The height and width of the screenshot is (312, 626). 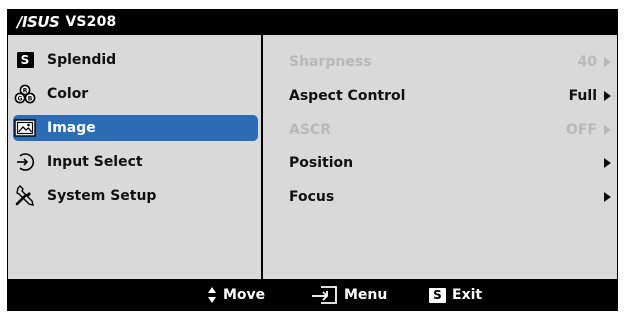 I want to click on up-down-arrows-icon, so click(x=212, y=295).